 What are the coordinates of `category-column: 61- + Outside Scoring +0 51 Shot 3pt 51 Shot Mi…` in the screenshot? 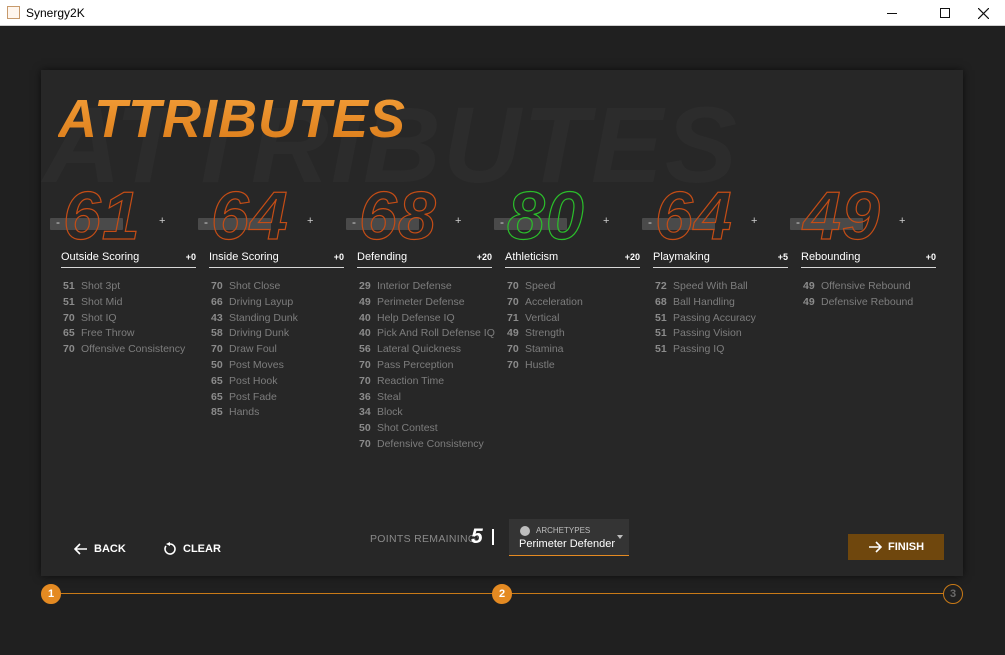 It's located at (118, 315).